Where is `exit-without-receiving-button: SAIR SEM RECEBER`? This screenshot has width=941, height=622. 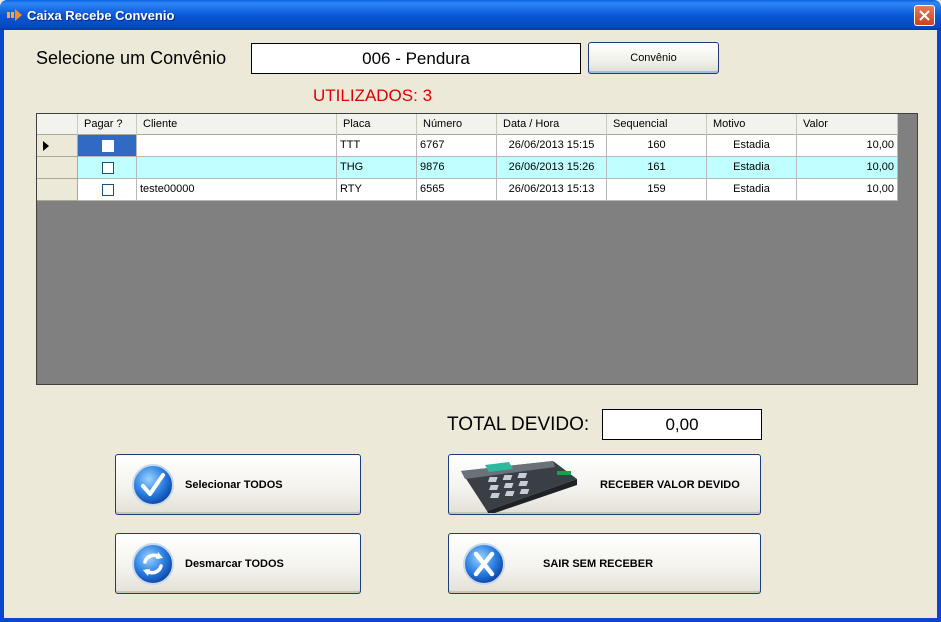
exit-without-receiving-button: SAIR SEM RECEBER is located at coordinates (604, 563).